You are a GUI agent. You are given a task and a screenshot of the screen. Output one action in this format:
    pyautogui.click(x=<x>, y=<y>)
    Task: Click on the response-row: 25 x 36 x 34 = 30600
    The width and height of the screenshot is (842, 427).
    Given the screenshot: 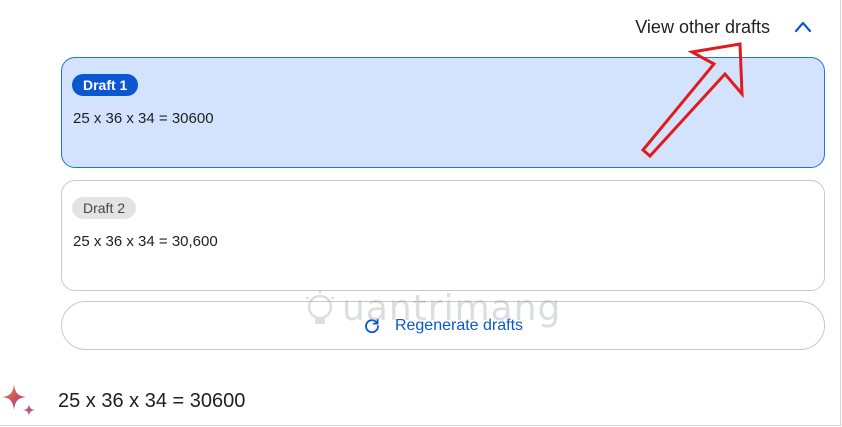 What is the action you would take?
    pyautogui.click(x=122, y=401)
    